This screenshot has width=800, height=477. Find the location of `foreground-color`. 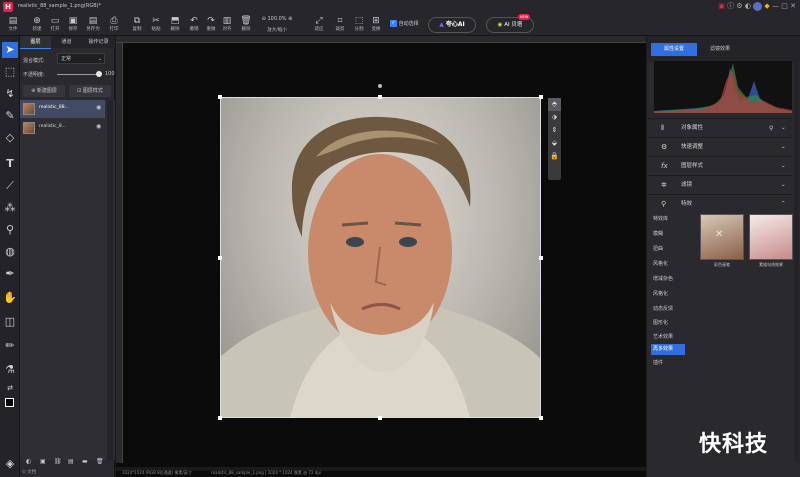

foreground-color is located at coordinates (9, 402).